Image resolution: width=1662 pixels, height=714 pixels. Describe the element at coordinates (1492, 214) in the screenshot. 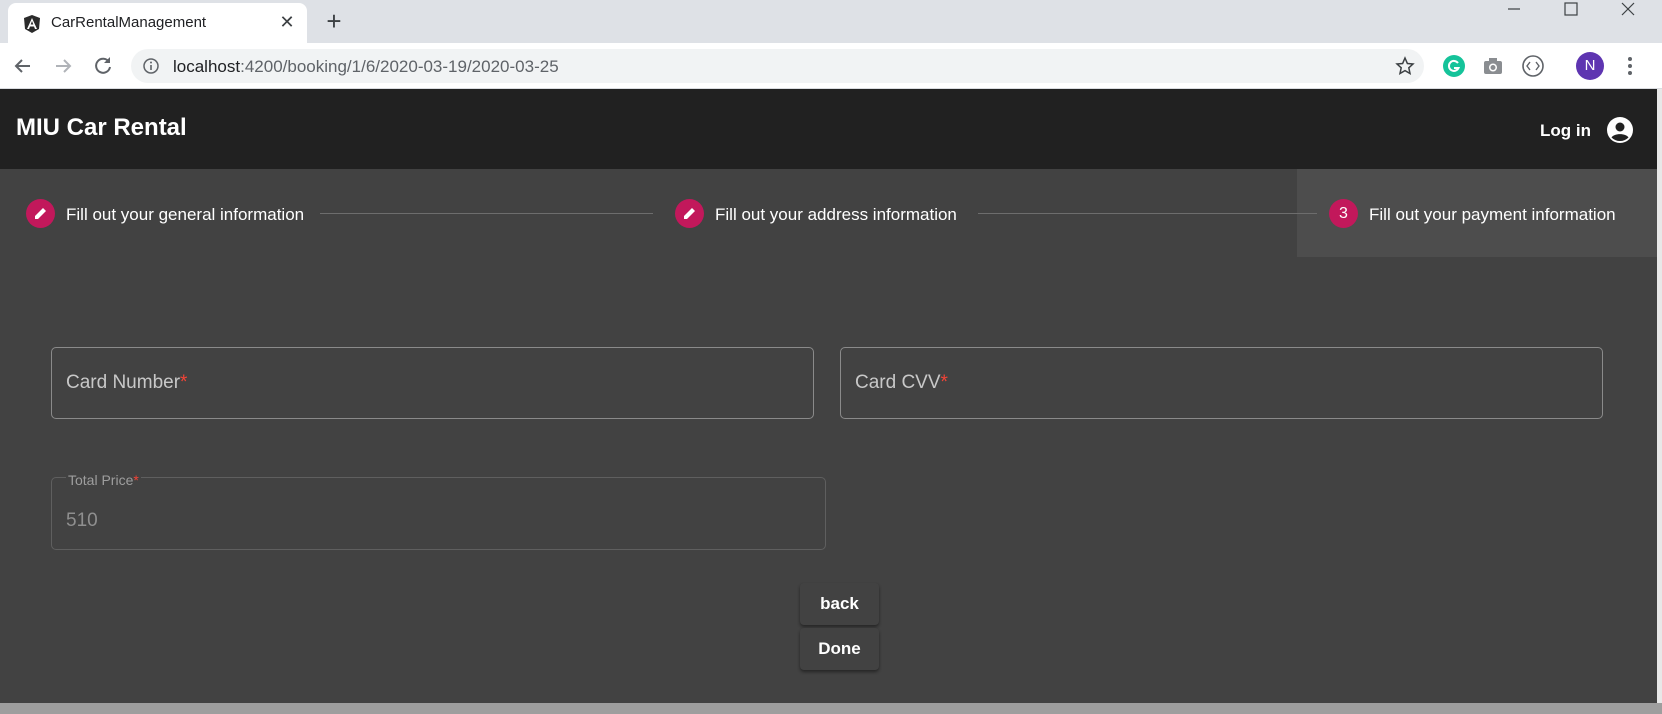

I see `step-label: Fill out your payment information` at that location.